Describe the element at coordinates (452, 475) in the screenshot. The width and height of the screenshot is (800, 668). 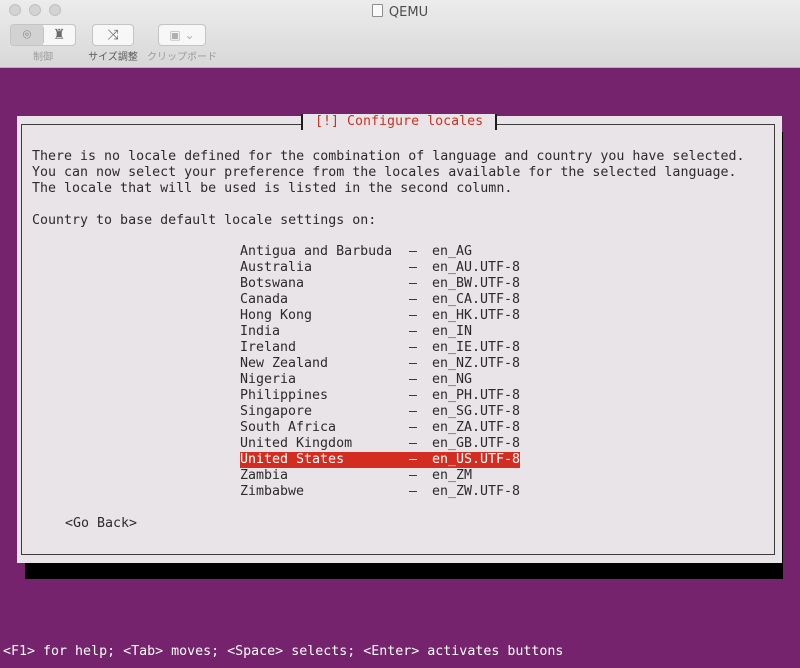
I see `locale-code: en_ZM` at that location.